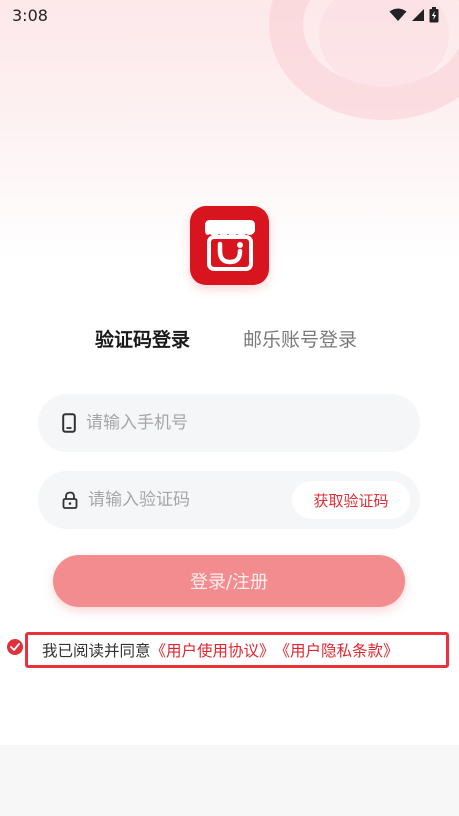 The height and width of the screenshot is (816, 459). Describe the element at coordinates (69, 423) in the screenshot. I see `phone-icon` at that location.